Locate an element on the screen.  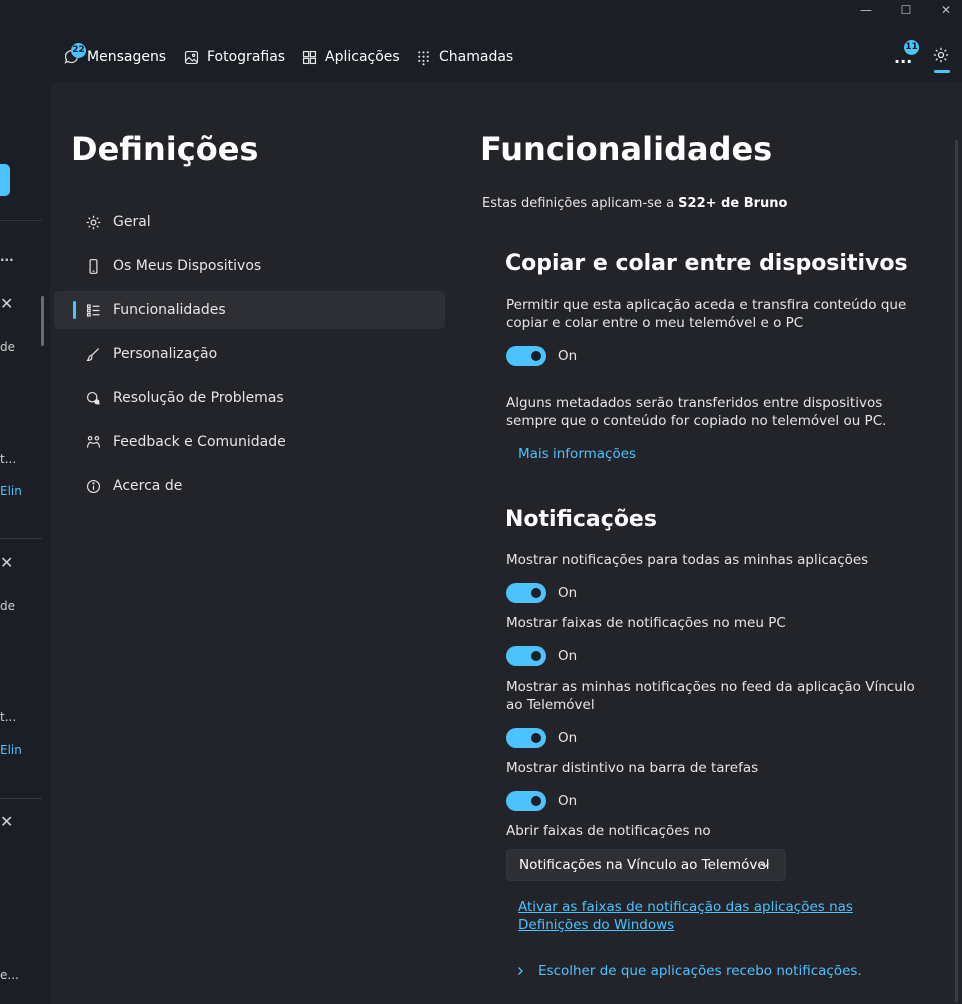
sidebar-item-devices: Os Meus Dispositivos is located at coordinates (249, 266).